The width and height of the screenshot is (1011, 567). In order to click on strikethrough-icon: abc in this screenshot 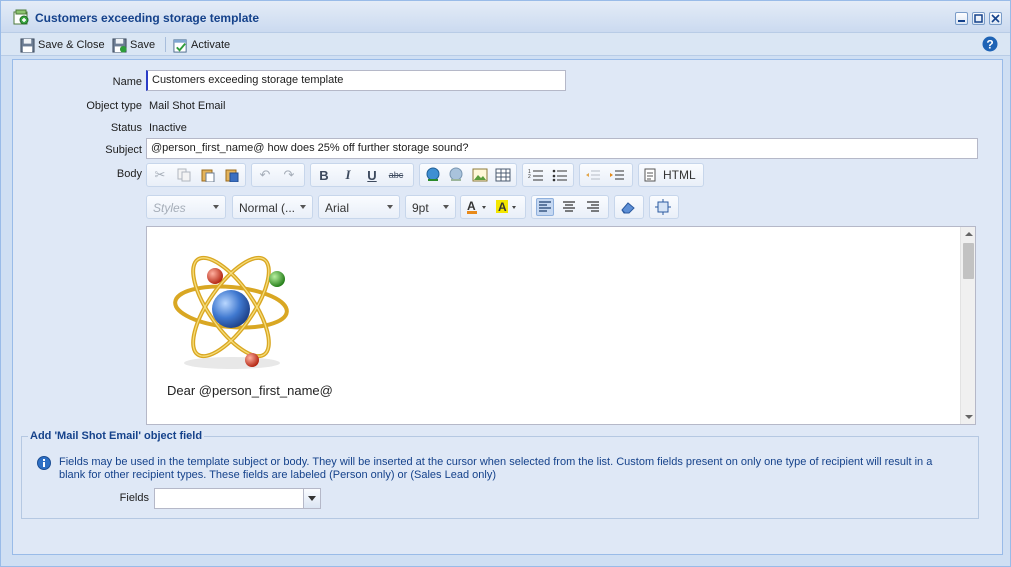, I will do `click(396, 175)`.